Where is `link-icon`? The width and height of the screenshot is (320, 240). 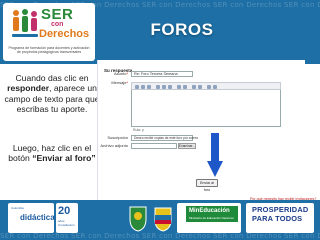
link-icon is located at coordinates (194, 86).